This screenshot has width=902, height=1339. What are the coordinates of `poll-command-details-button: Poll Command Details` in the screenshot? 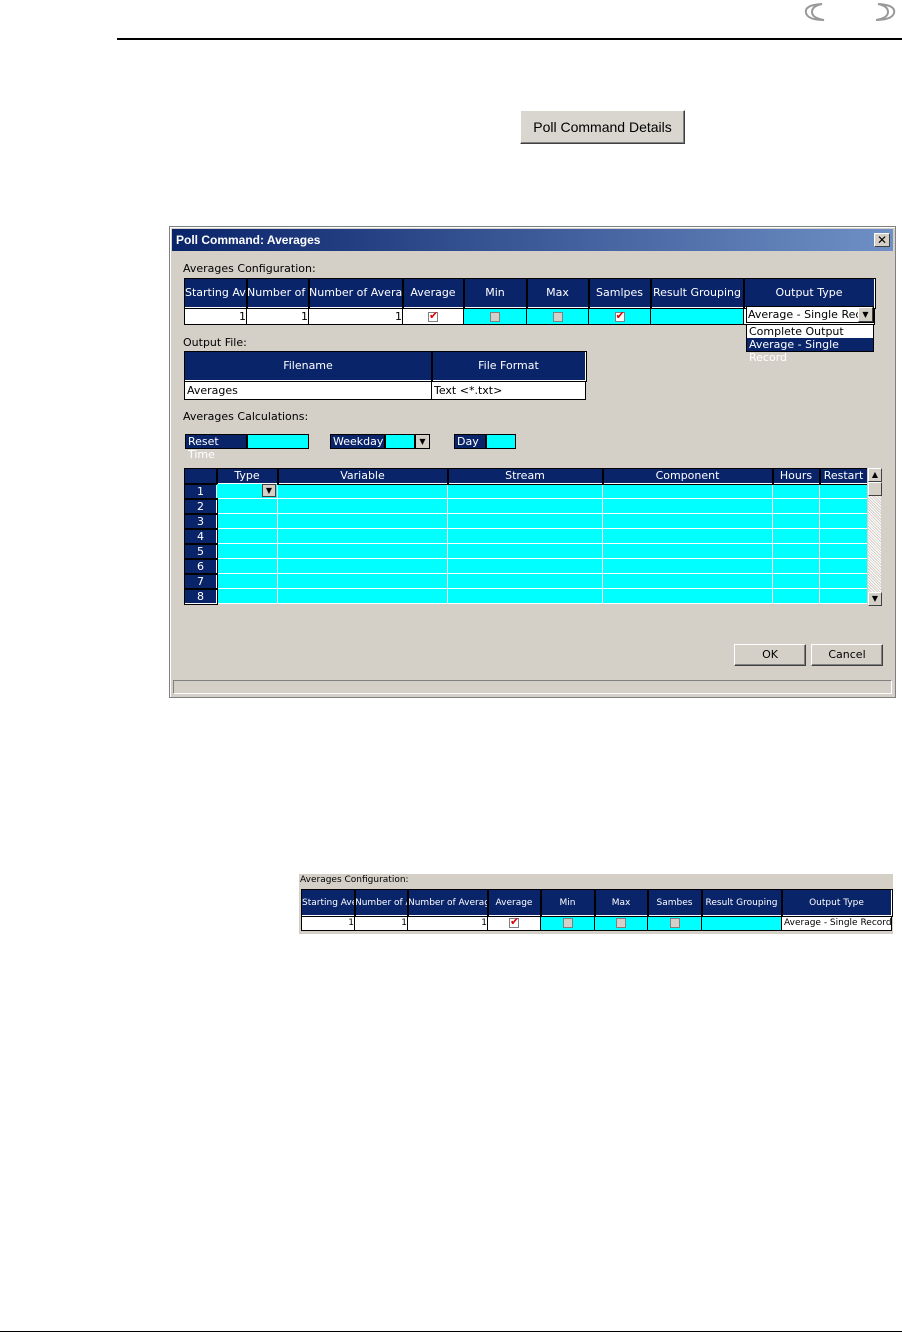 It's located at (602, 127).